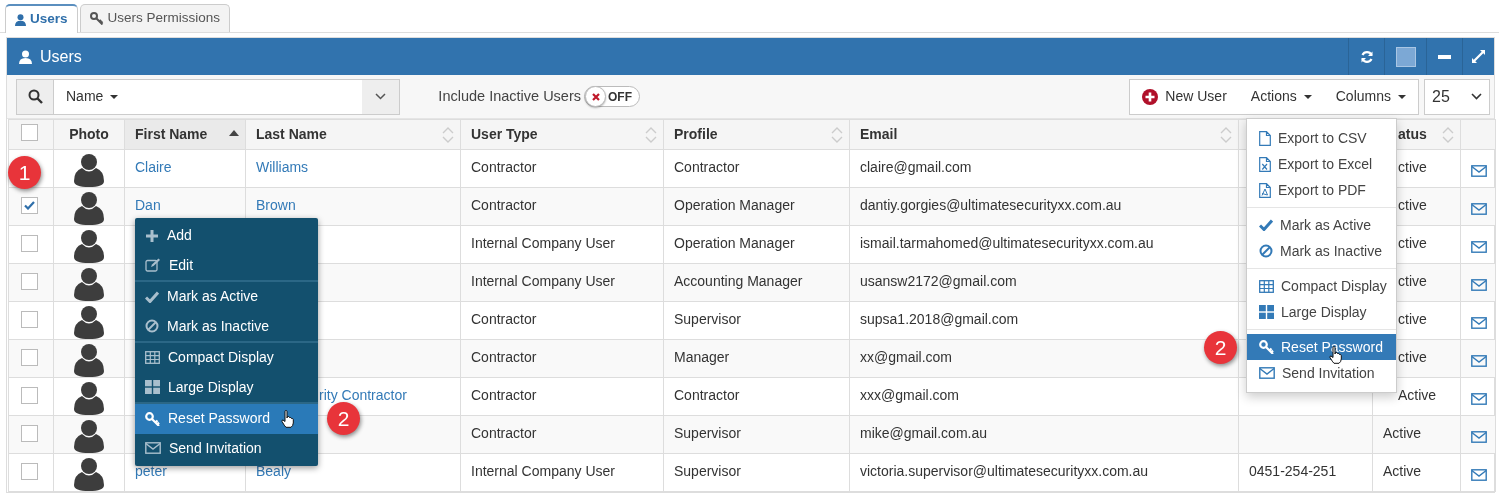 The image size is (1499, 499). What do you see at coordinates (155, 18) in the screenshot?
I see `tab: Users Permissions` at bounding box center [155, 18].